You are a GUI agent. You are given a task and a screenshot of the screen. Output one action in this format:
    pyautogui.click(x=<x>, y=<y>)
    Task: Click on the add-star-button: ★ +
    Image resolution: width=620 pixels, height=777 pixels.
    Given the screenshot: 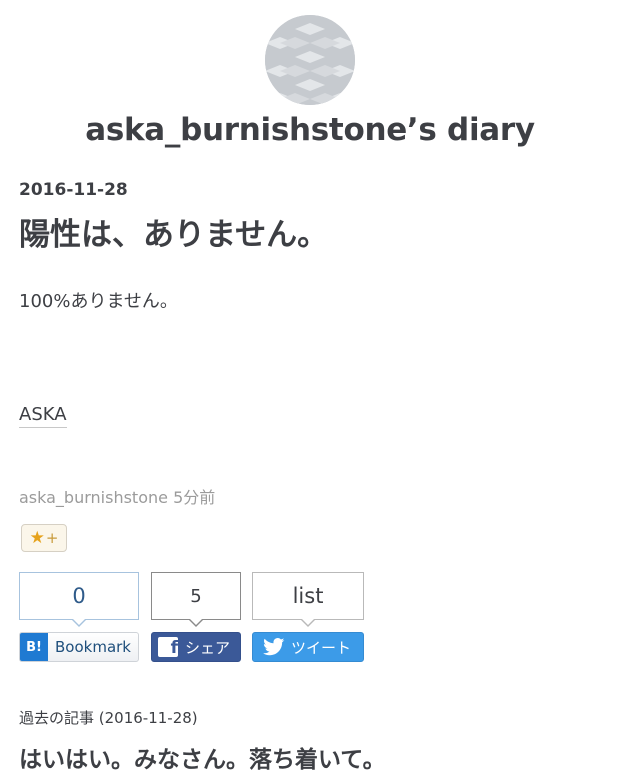 What is the action you would take?
    pyautogui.click(x=44, y=538)
    